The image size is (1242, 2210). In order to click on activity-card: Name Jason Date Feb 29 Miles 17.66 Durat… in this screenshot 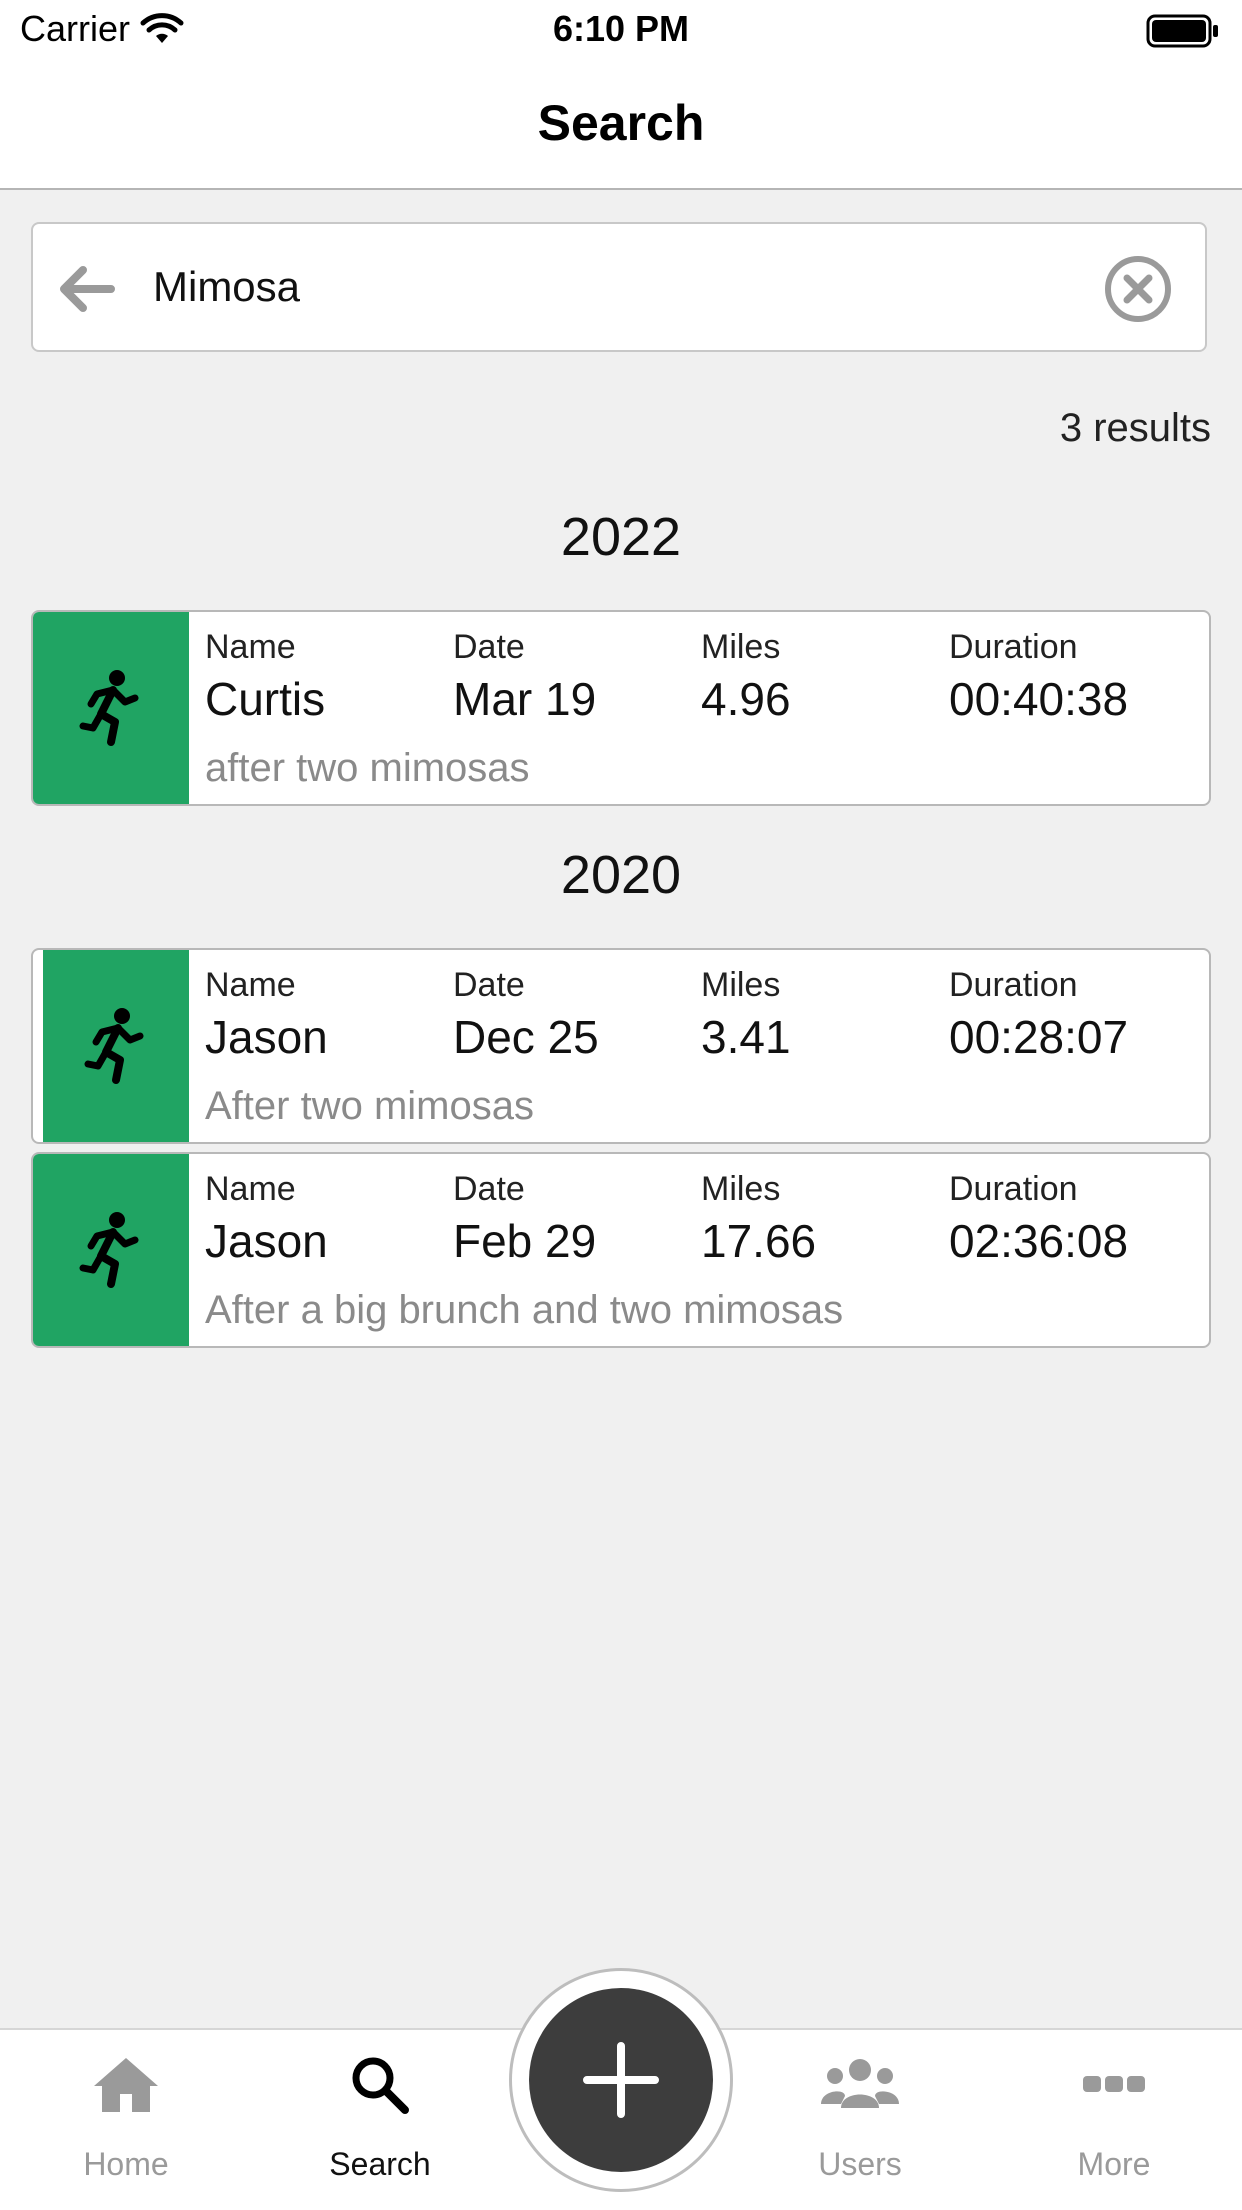, I will do `click(621, 1250)`.